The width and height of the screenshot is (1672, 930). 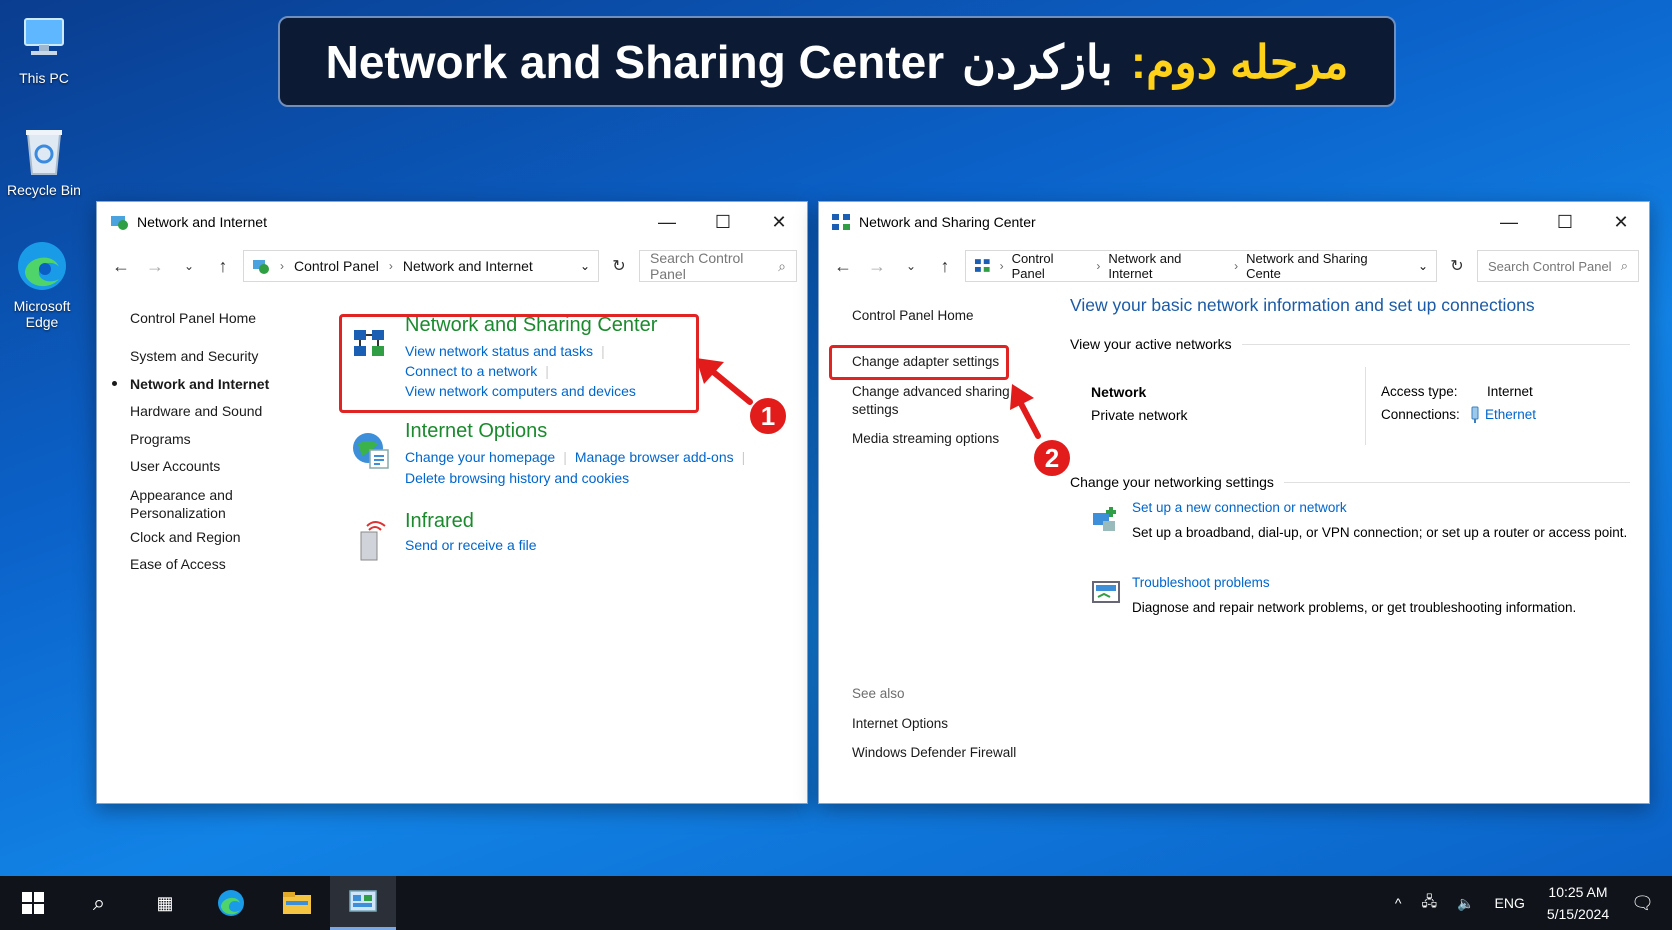 I want to click on folder-icon, so click(x=297, y=903).